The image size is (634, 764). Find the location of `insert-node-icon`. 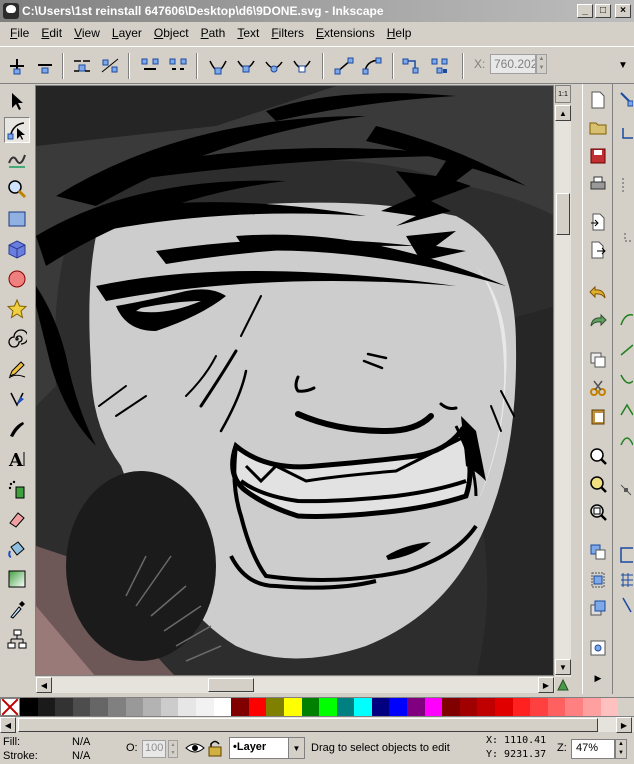

insert-node-icon is located at coordinates (17, 66).